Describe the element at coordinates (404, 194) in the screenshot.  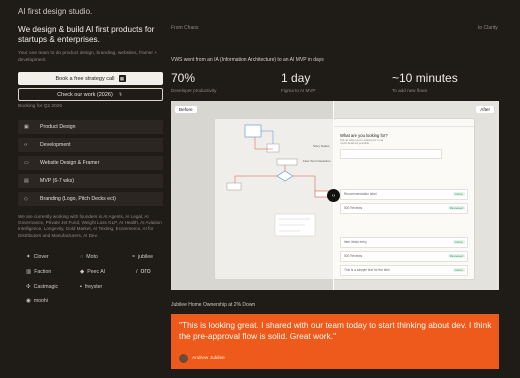
I see `mock-row: Recommendation label Active` at that location.